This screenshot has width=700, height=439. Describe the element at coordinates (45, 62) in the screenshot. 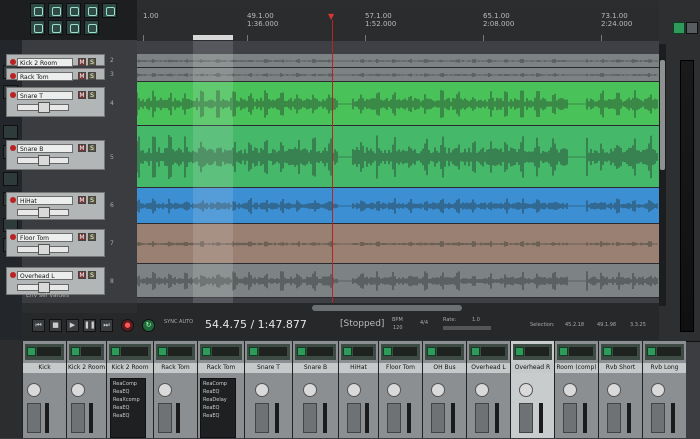

I see `track-name-field: Kick 2 Room` at that location.